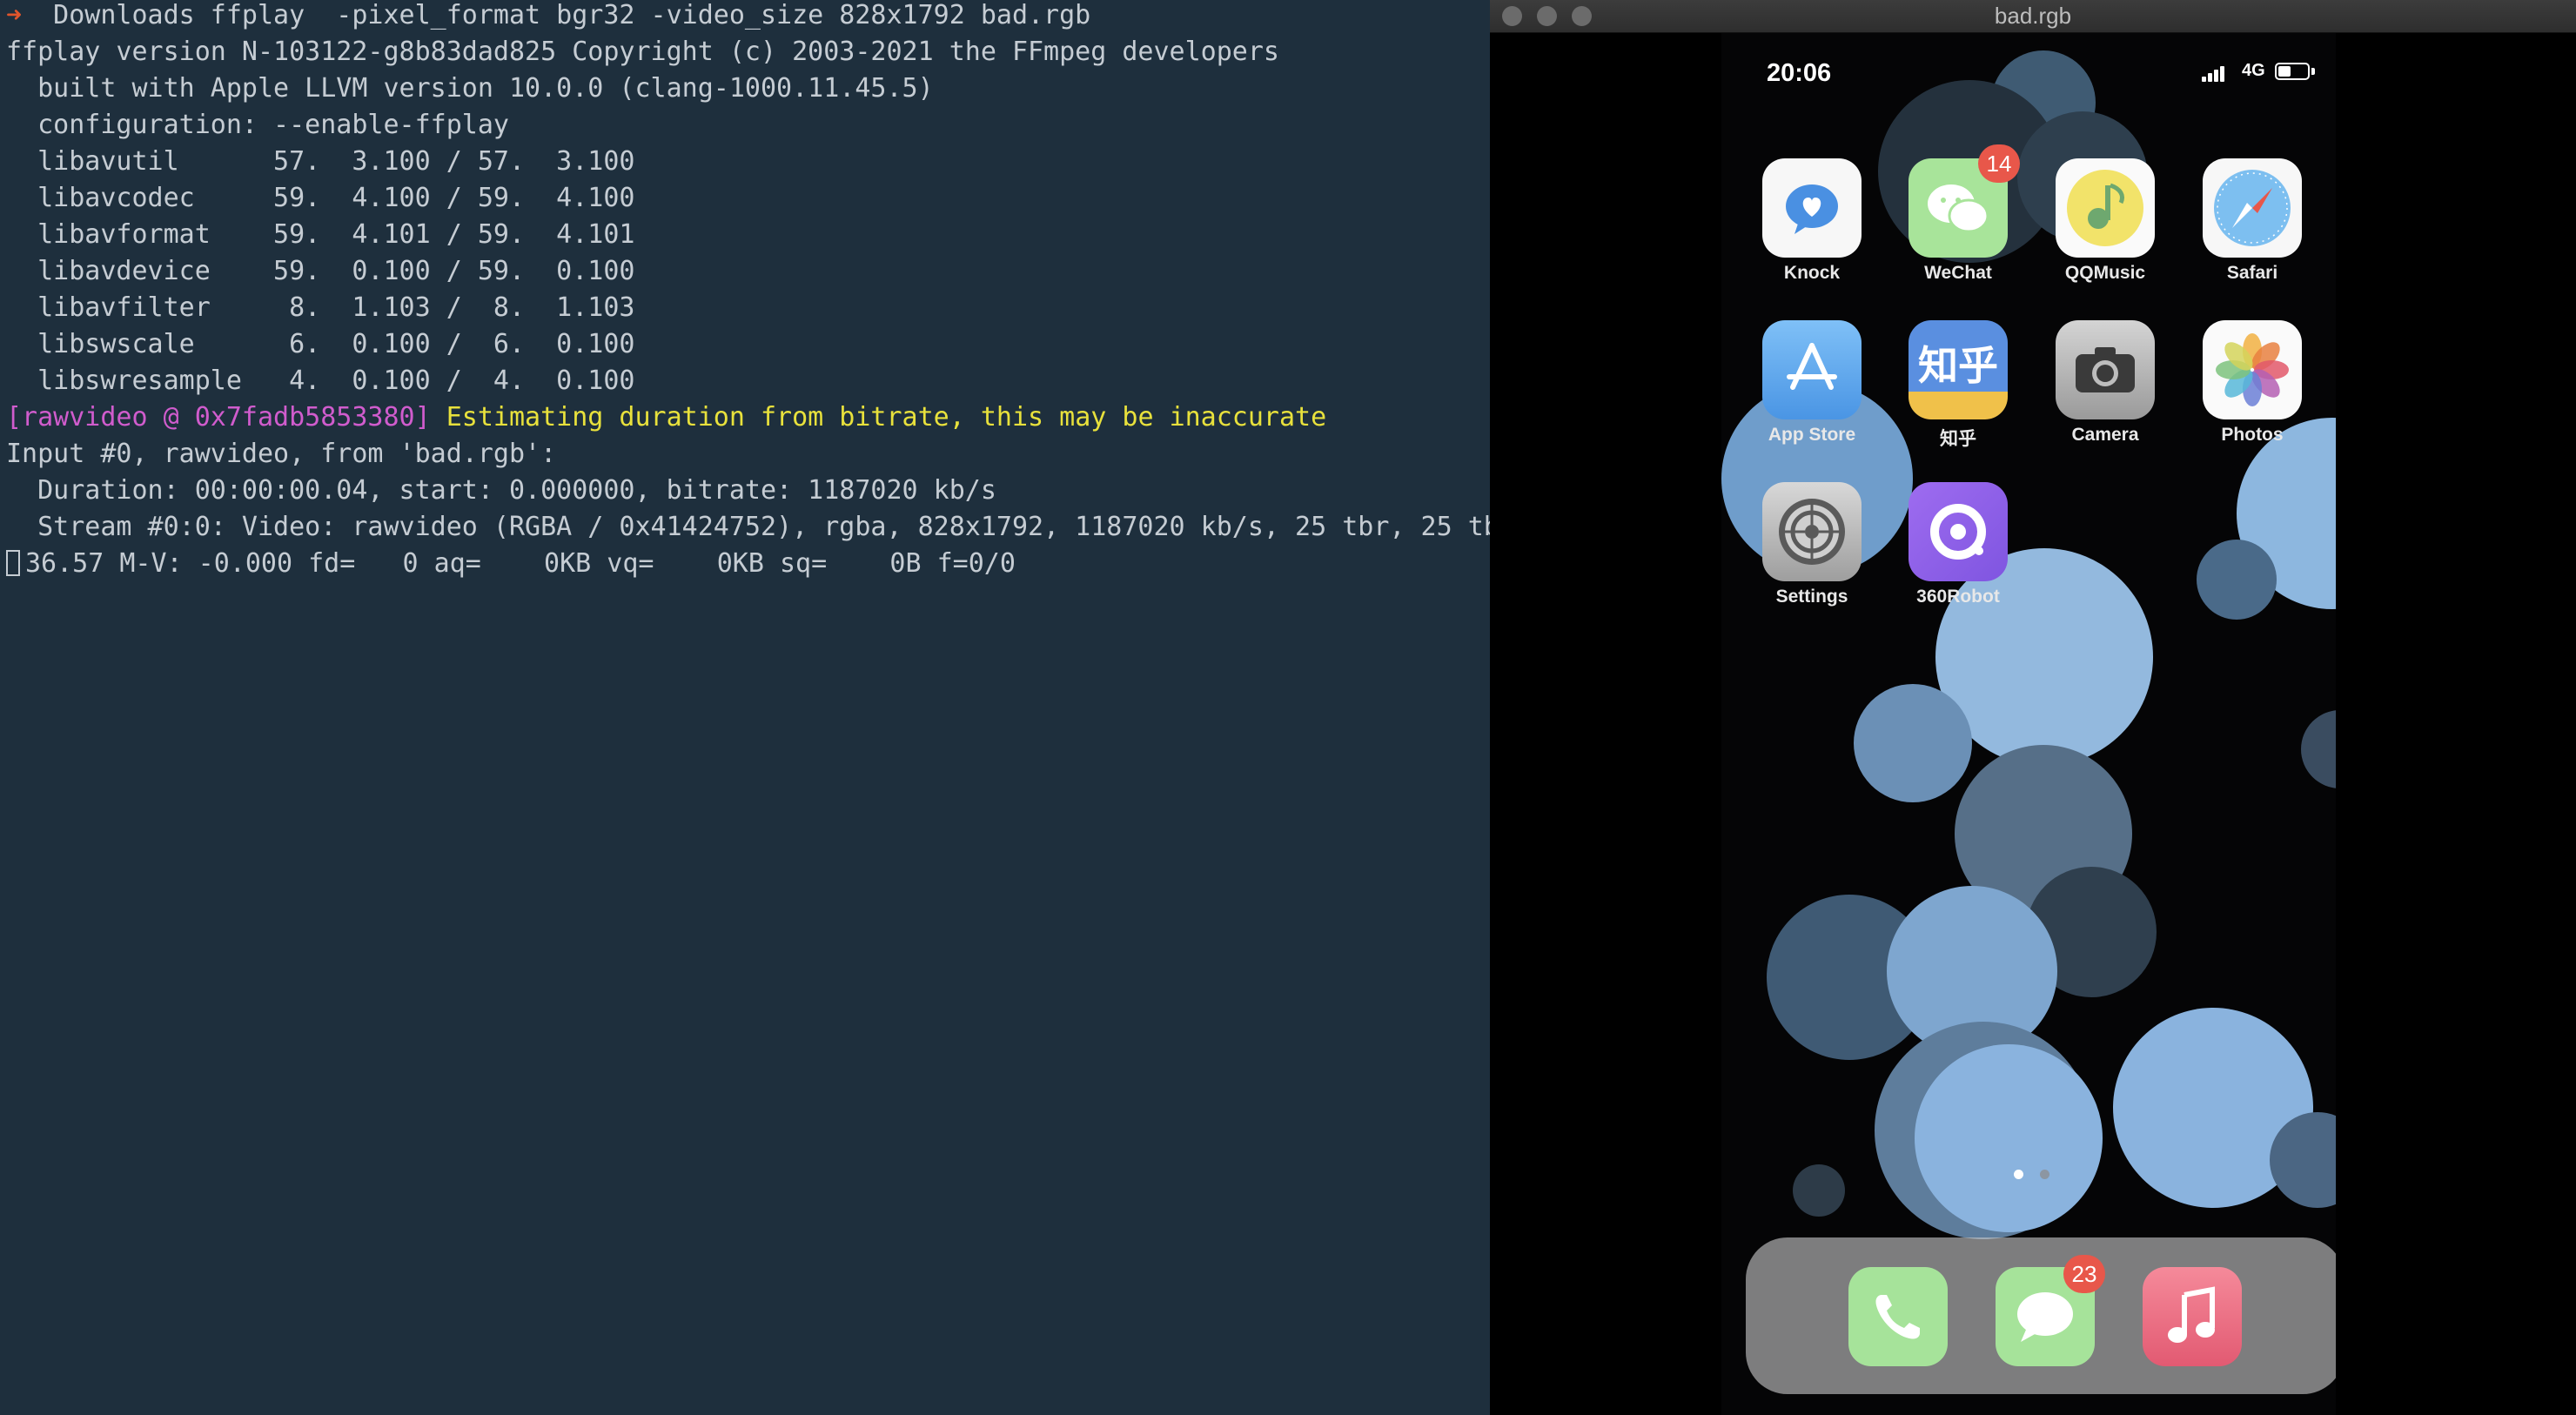 The height and width of the screenshot is (1415, 2576). I want to click on output-line: libswresample 4. 0.100 / 4. 0.100, so click(320, 380).